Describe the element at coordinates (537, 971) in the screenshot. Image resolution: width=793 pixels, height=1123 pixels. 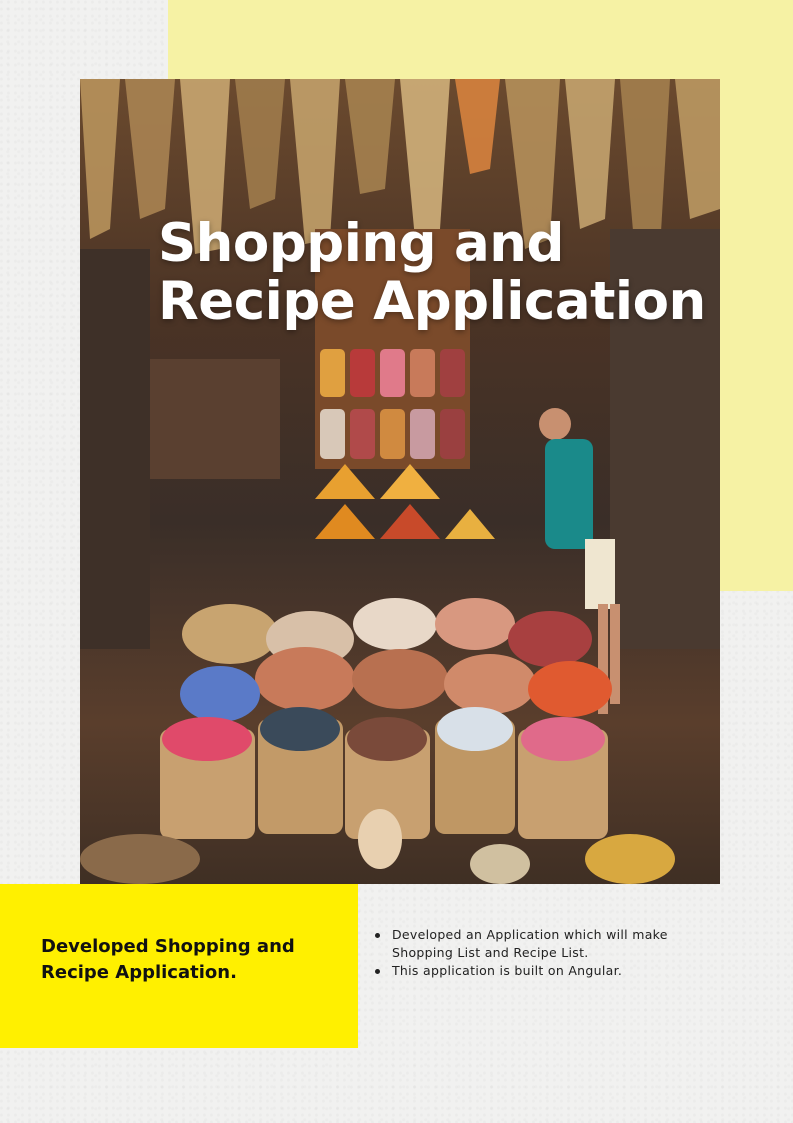
I see `list-item: This application is built on Angular.` at that location.